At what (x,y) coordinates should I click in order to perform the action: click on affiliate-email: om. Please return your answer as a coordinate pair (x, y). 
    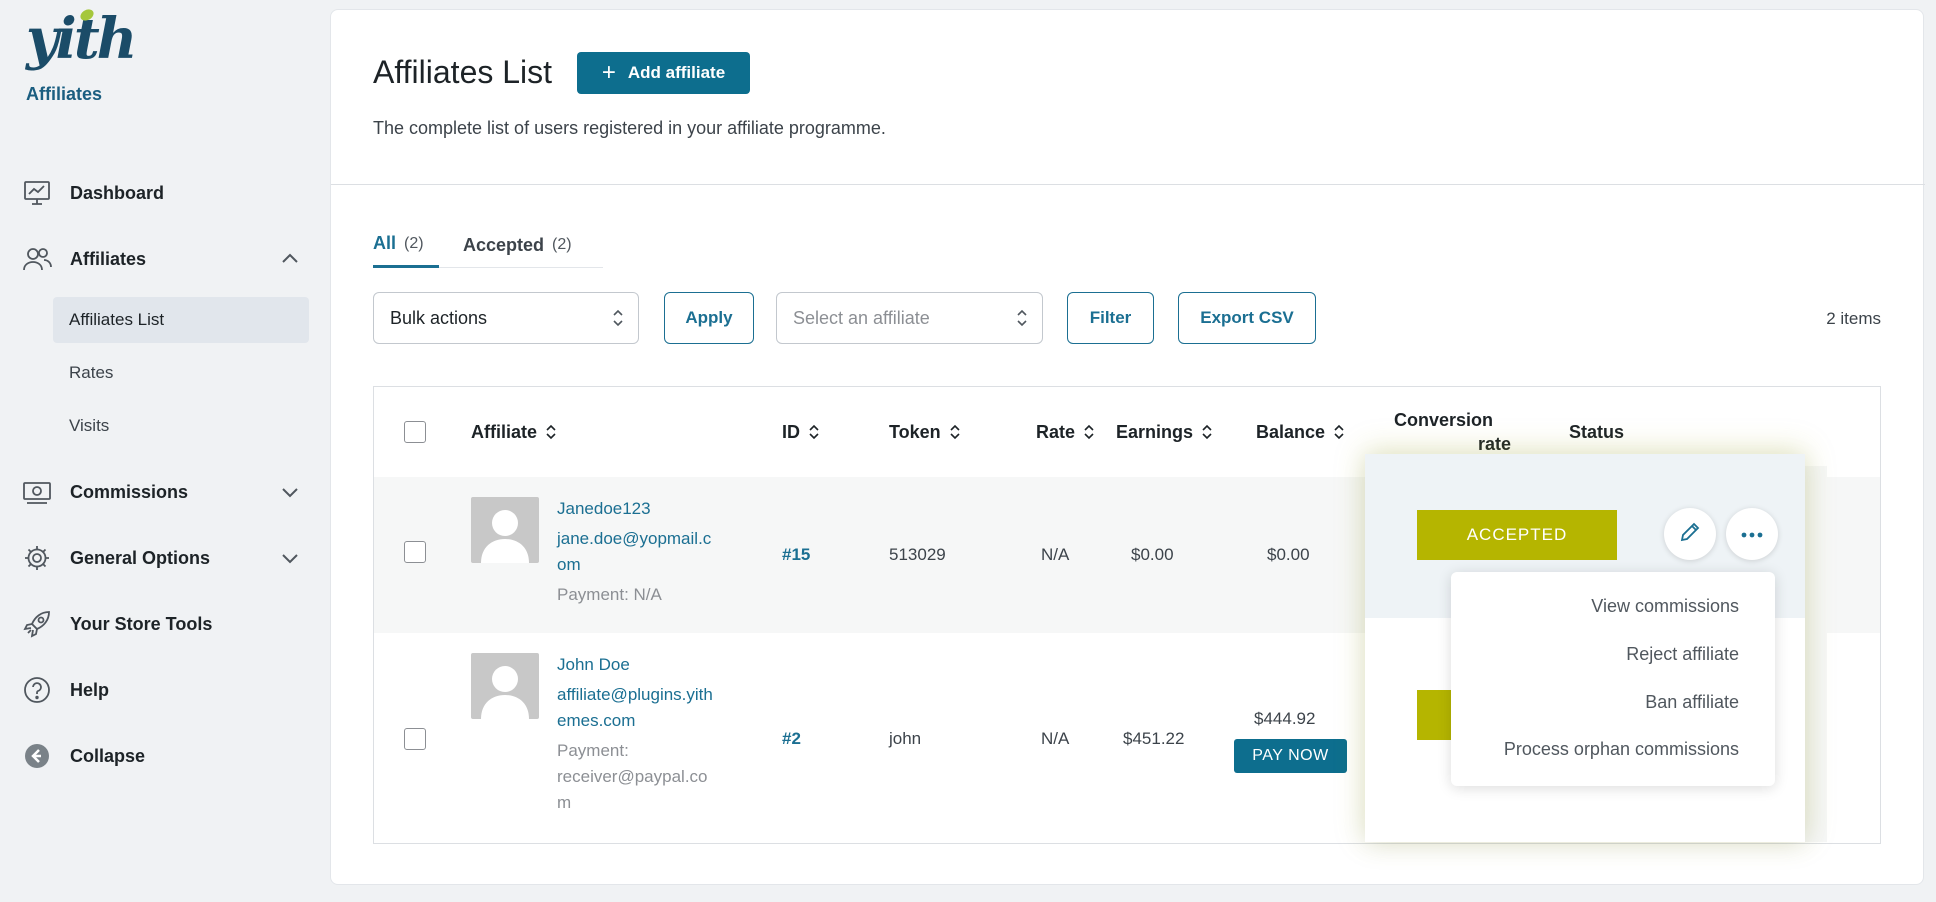
    Looking at the image, I should click on (569, 565).